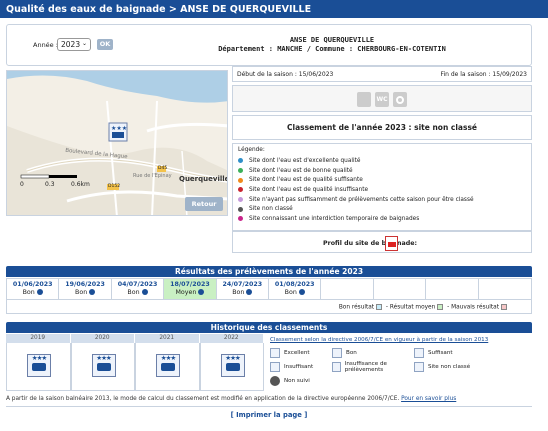 The height and width of the screenshot is (431, 548). I want to click on result-date: 18/07/2023, so click(190, 284).